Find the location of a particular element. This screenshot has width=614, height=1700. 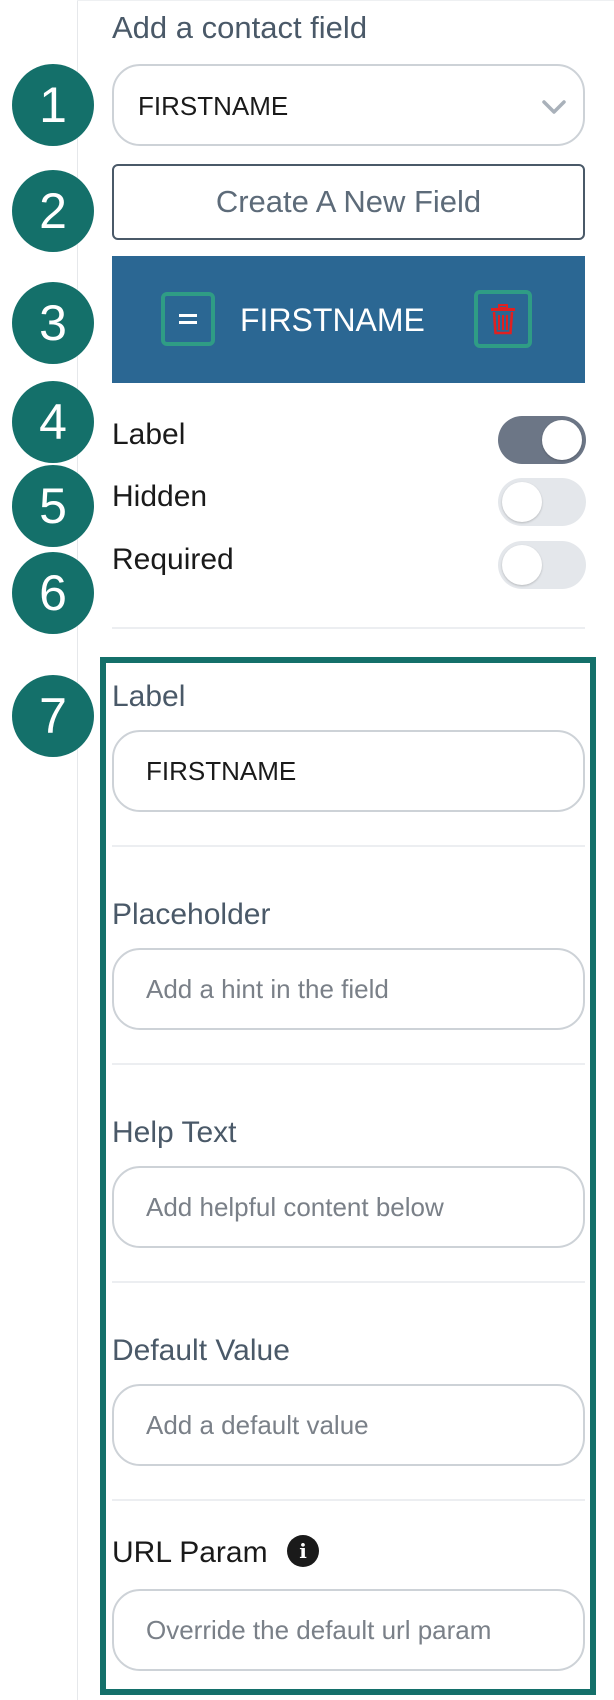

info-icon: i is located at coordinates (303, 1551).